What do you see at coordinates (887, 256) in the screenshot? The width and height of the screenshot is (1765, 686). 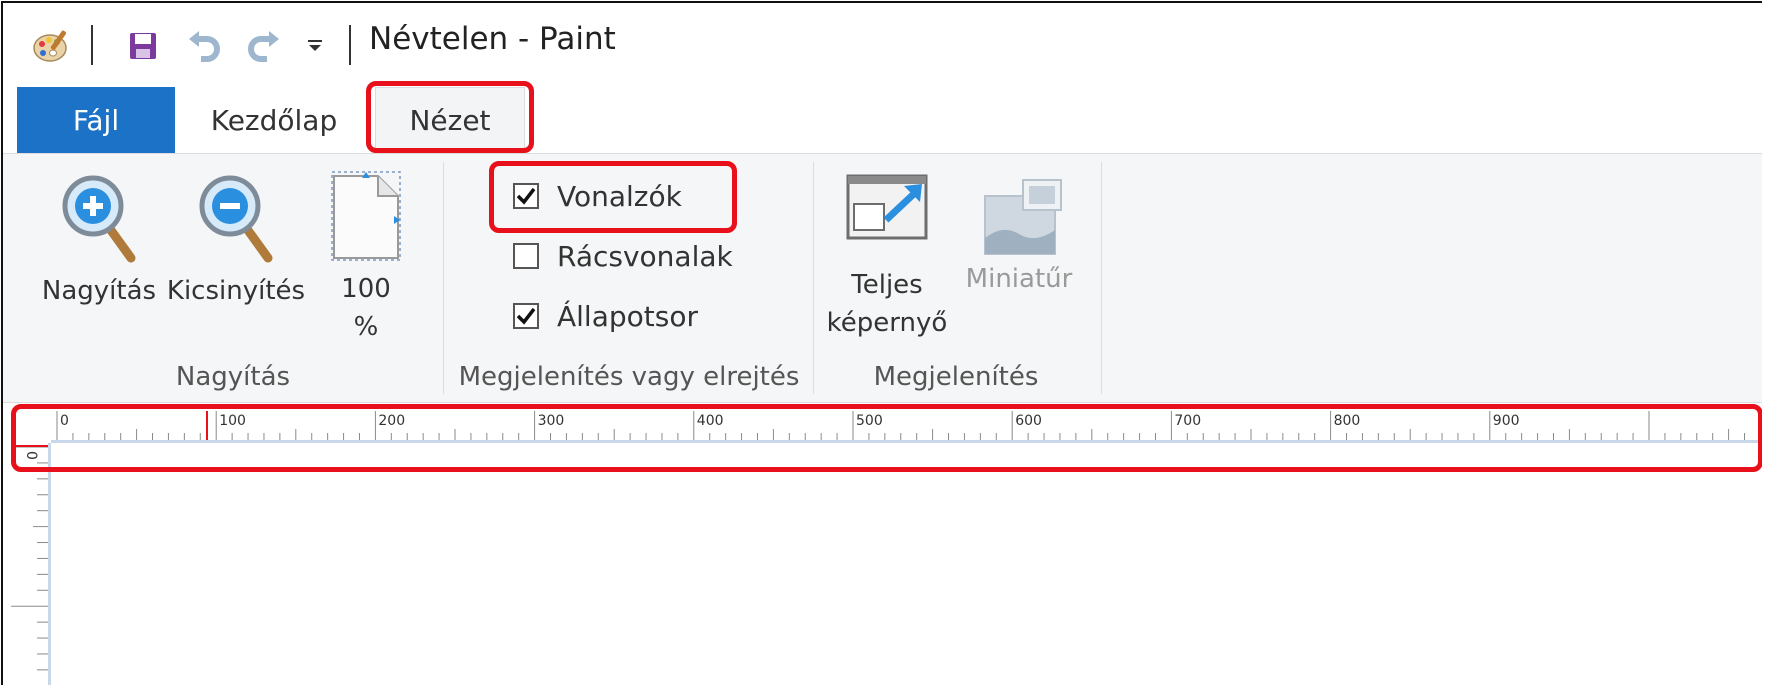 I see `fullscreen-button: Teljes képernyő` at bounding box center [887, 256].